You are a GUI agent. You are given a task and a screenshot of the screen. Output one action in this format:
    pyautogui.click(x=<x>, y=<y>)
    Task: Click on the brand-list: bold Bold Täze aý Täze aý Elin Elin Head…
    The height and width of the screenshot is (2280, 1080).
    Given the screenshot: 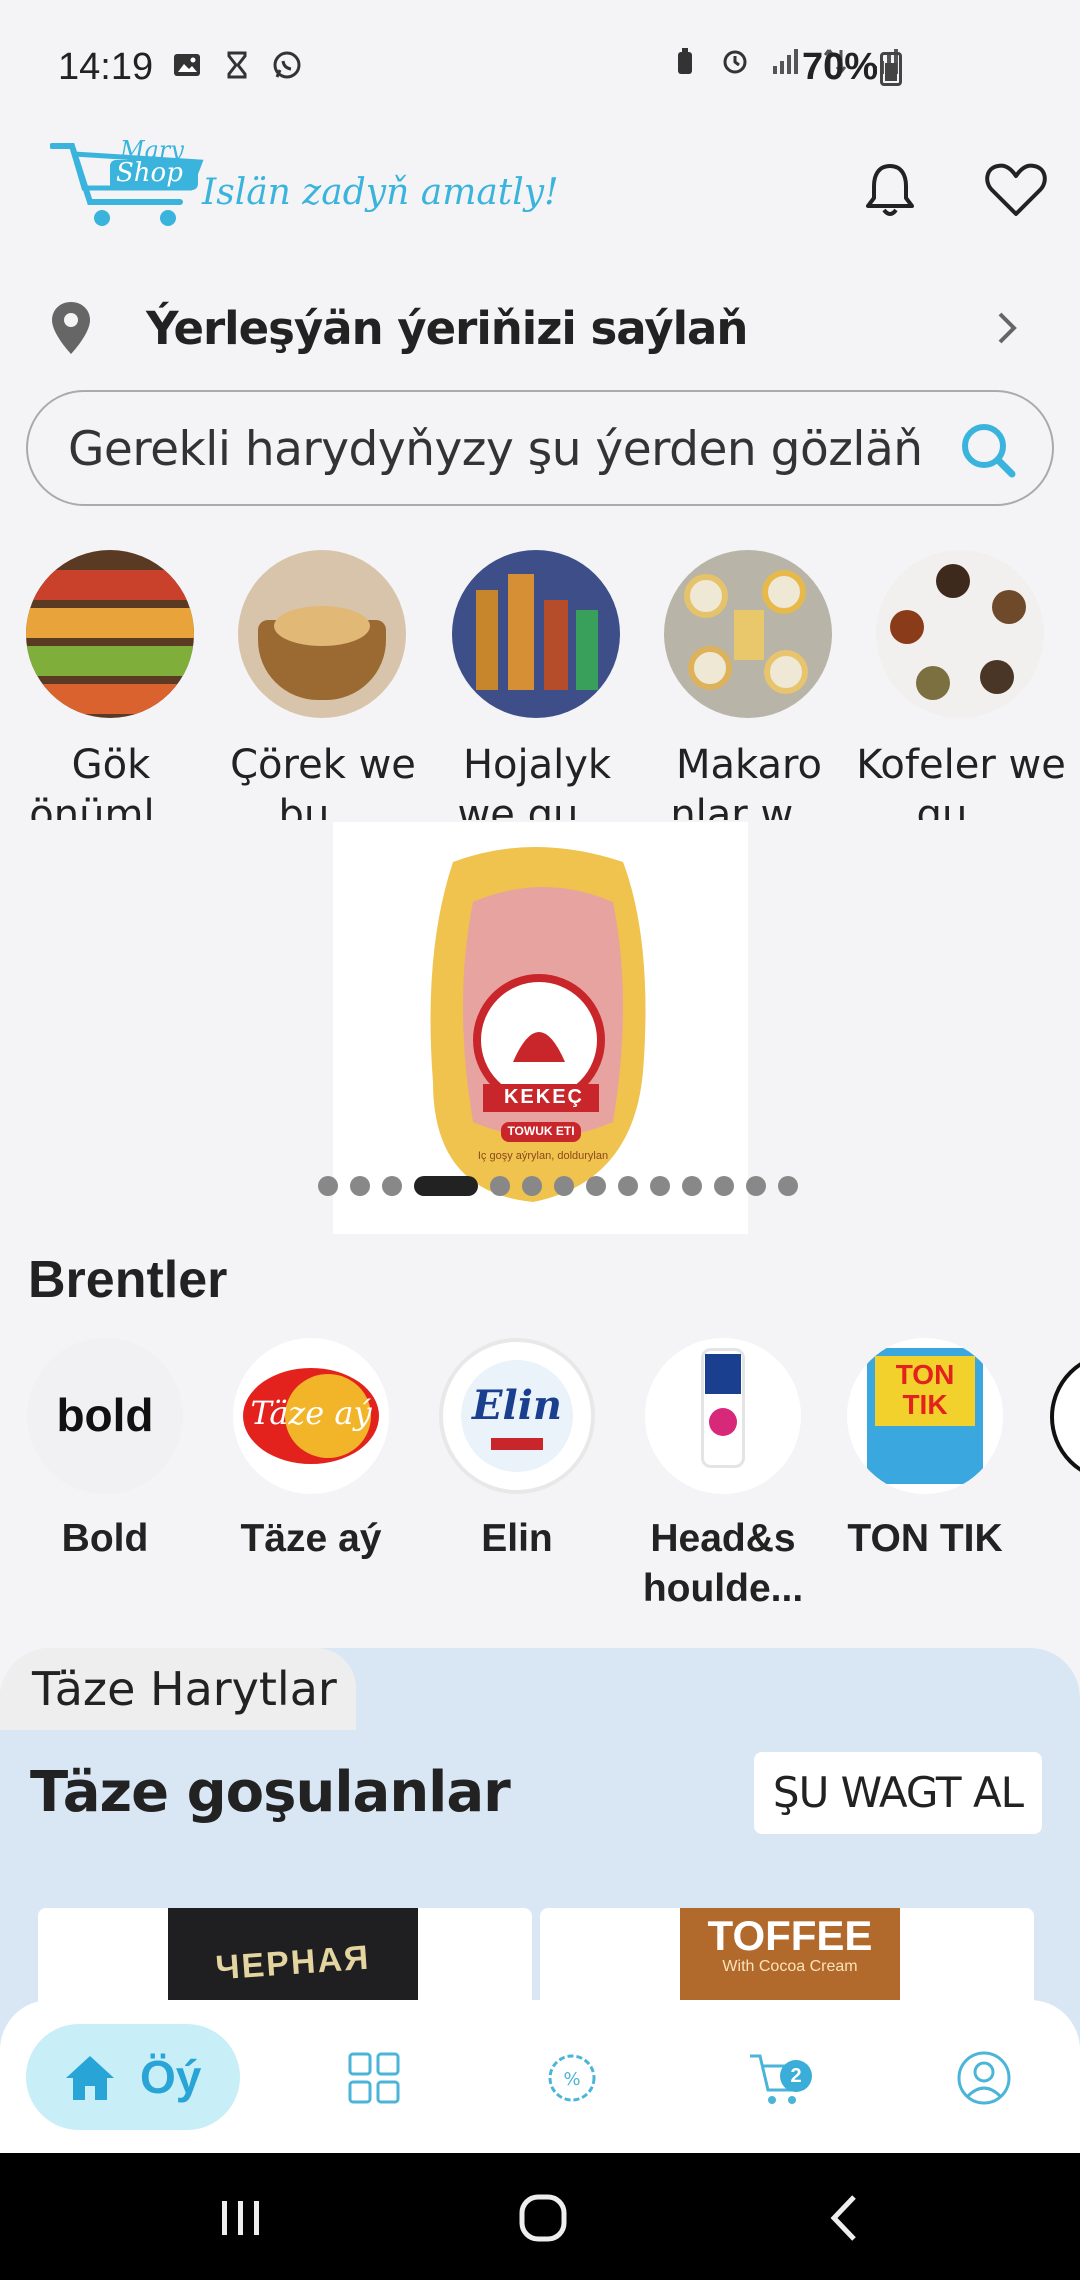 What is the action you would take?
    pyautogui.click(x=540, y=1478)
    